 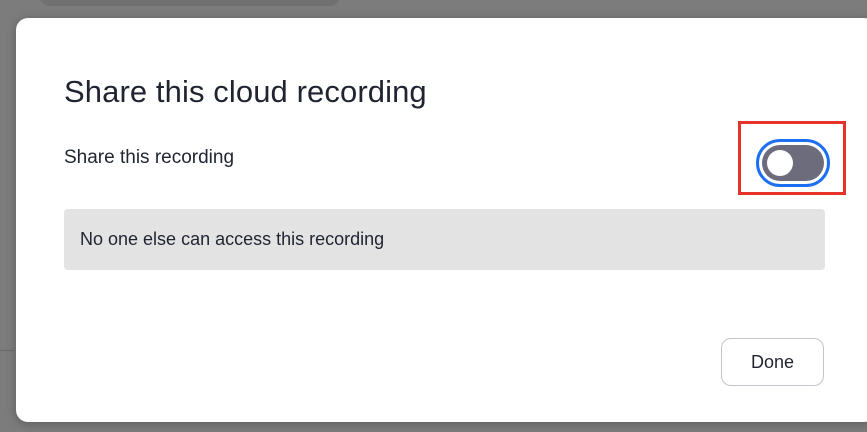 What do you see at coordinates (149, 157) in the screenshot?
I see `share-recording-label: Share this recording` at bounding box center [149, 157].